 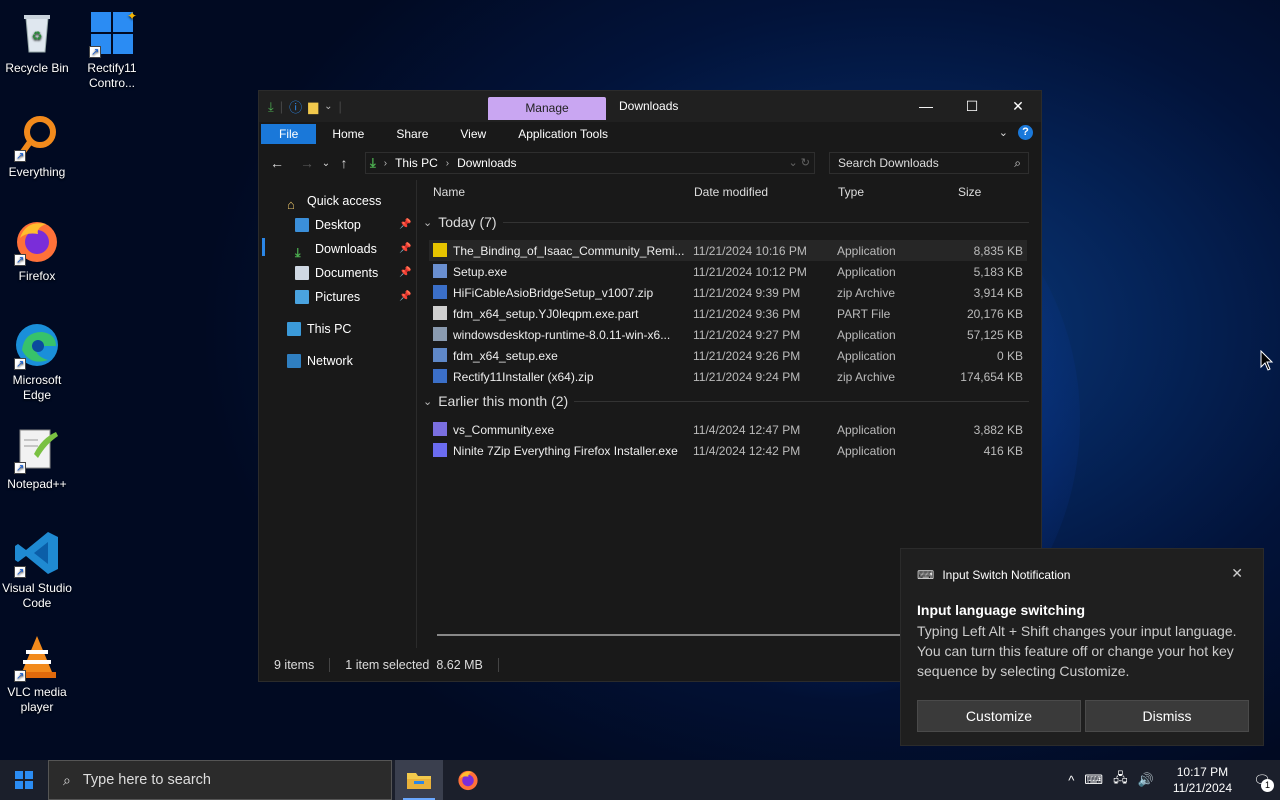 I want to click on properties-icon: ⓘ, so click(x=295, y=106).